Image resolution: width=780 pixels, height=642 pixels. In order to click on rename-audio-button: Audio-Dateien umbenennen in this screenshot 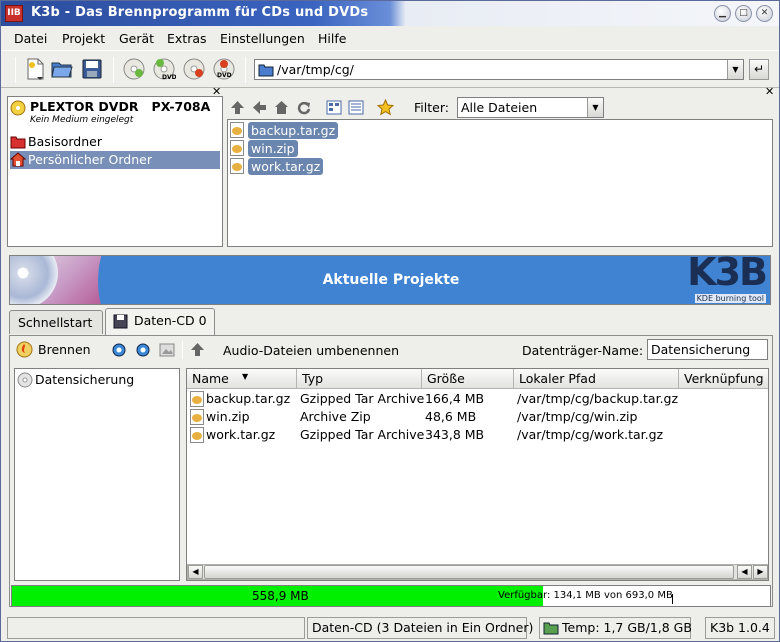, I will do `click(311, 350)`.